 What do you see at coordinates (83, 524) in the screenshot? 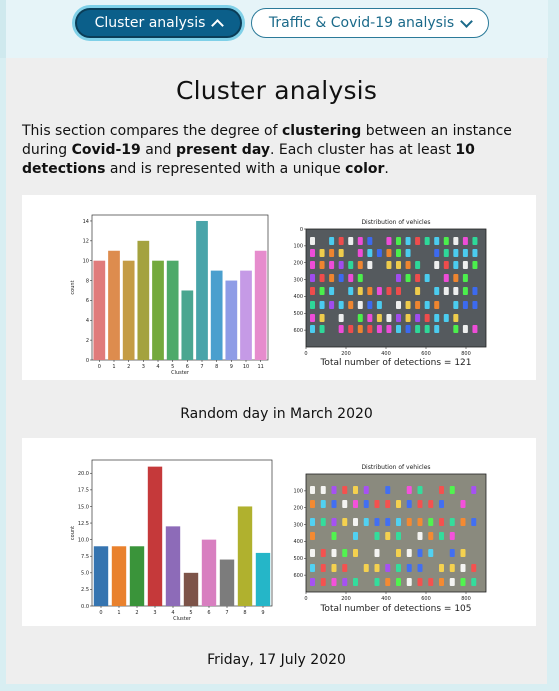
I see `y-tick-label: 12.5` at bounding box center [83, 524].